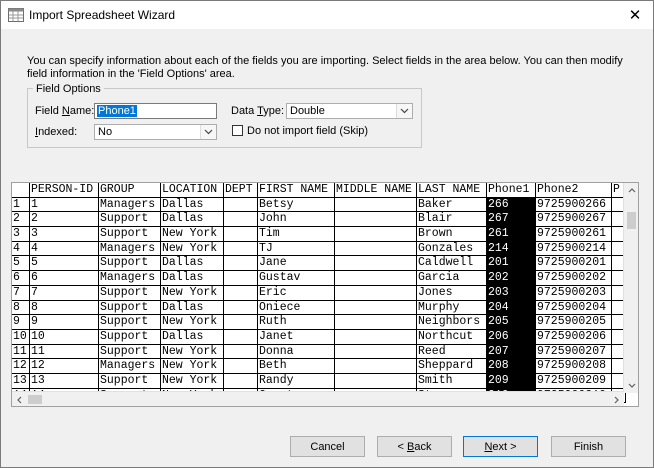 Image resolution: width=654 pixels, height=468 pixels. Describe the element at coordinates (130, 190) in the screenshot. I see `grid-column-header: GROUP` at that location.